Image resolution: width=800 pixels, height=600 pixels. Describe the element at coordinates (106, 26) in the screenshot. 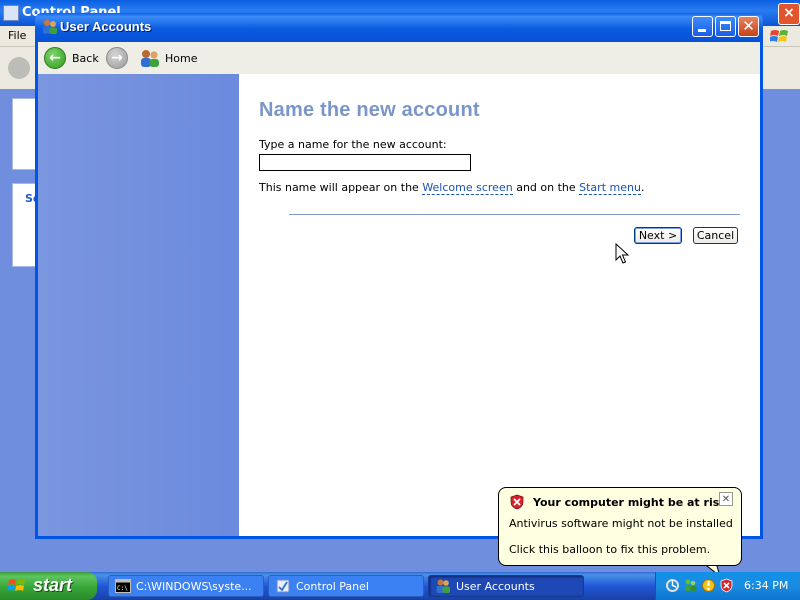

I see `window-title: User Accounts` at that location.